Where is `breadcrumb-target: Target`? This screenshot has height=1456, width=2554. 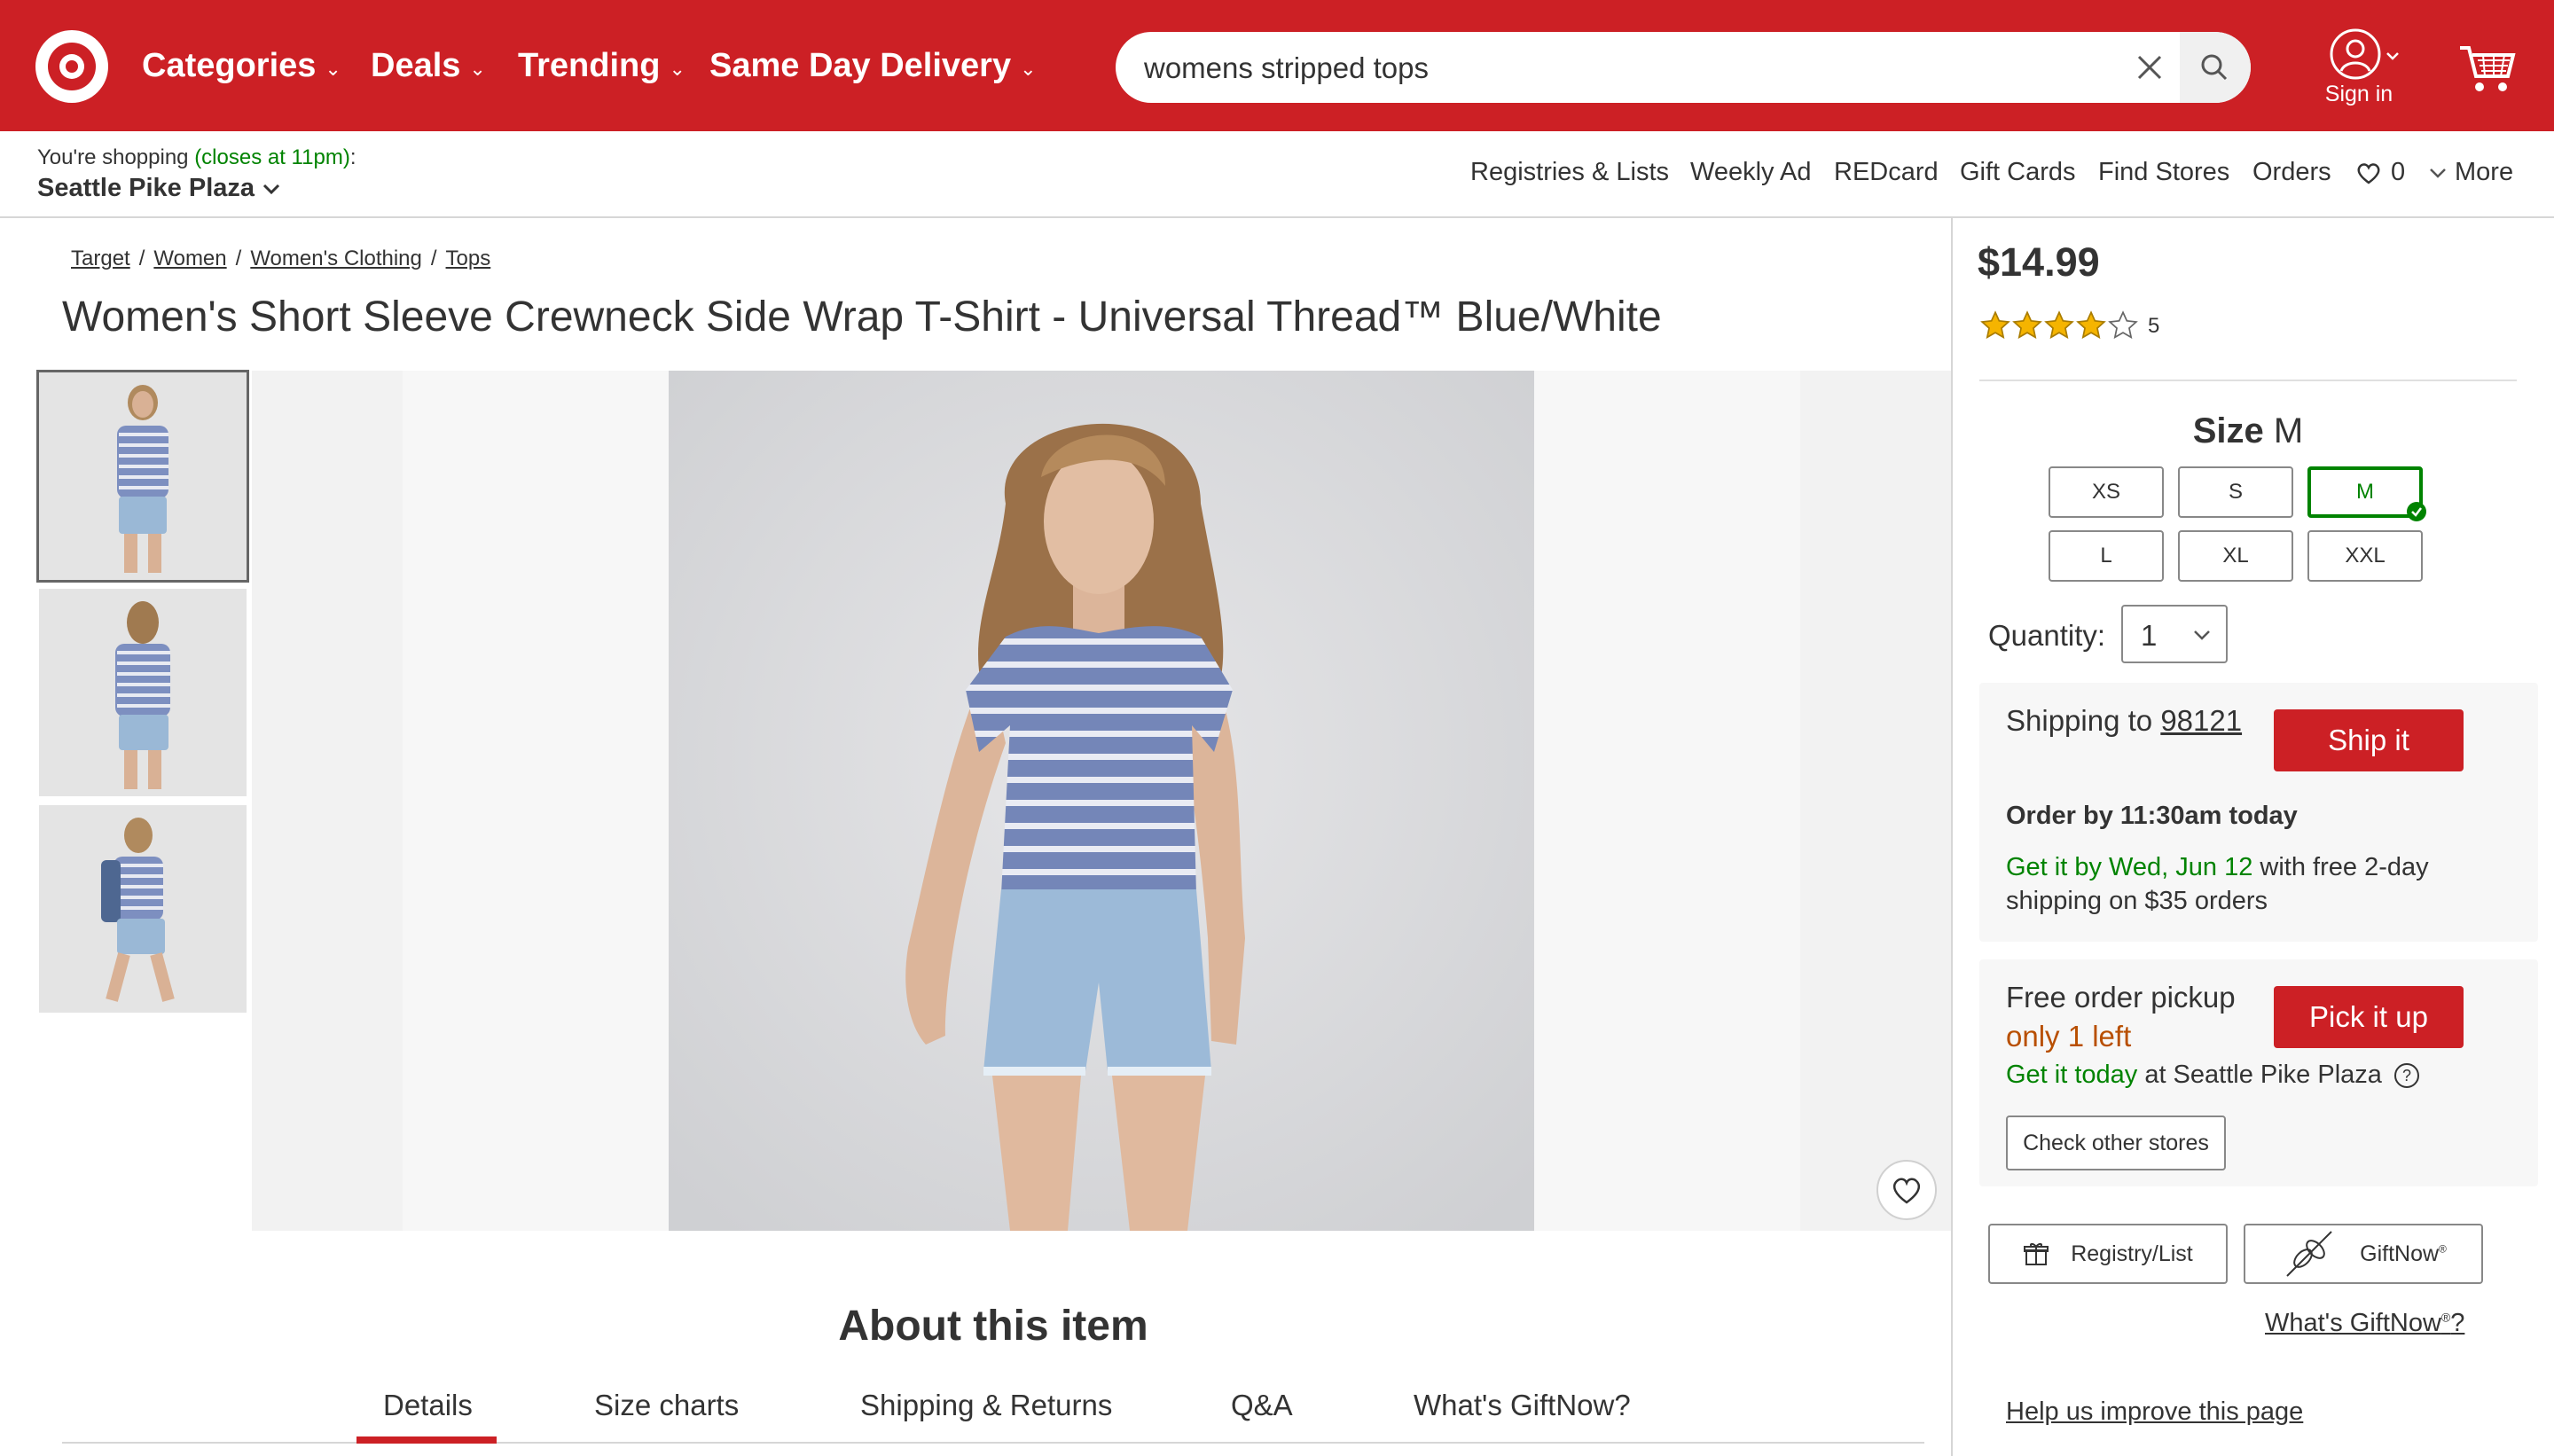 breadcrumb-target: Target is located at coordinates (100, 258).